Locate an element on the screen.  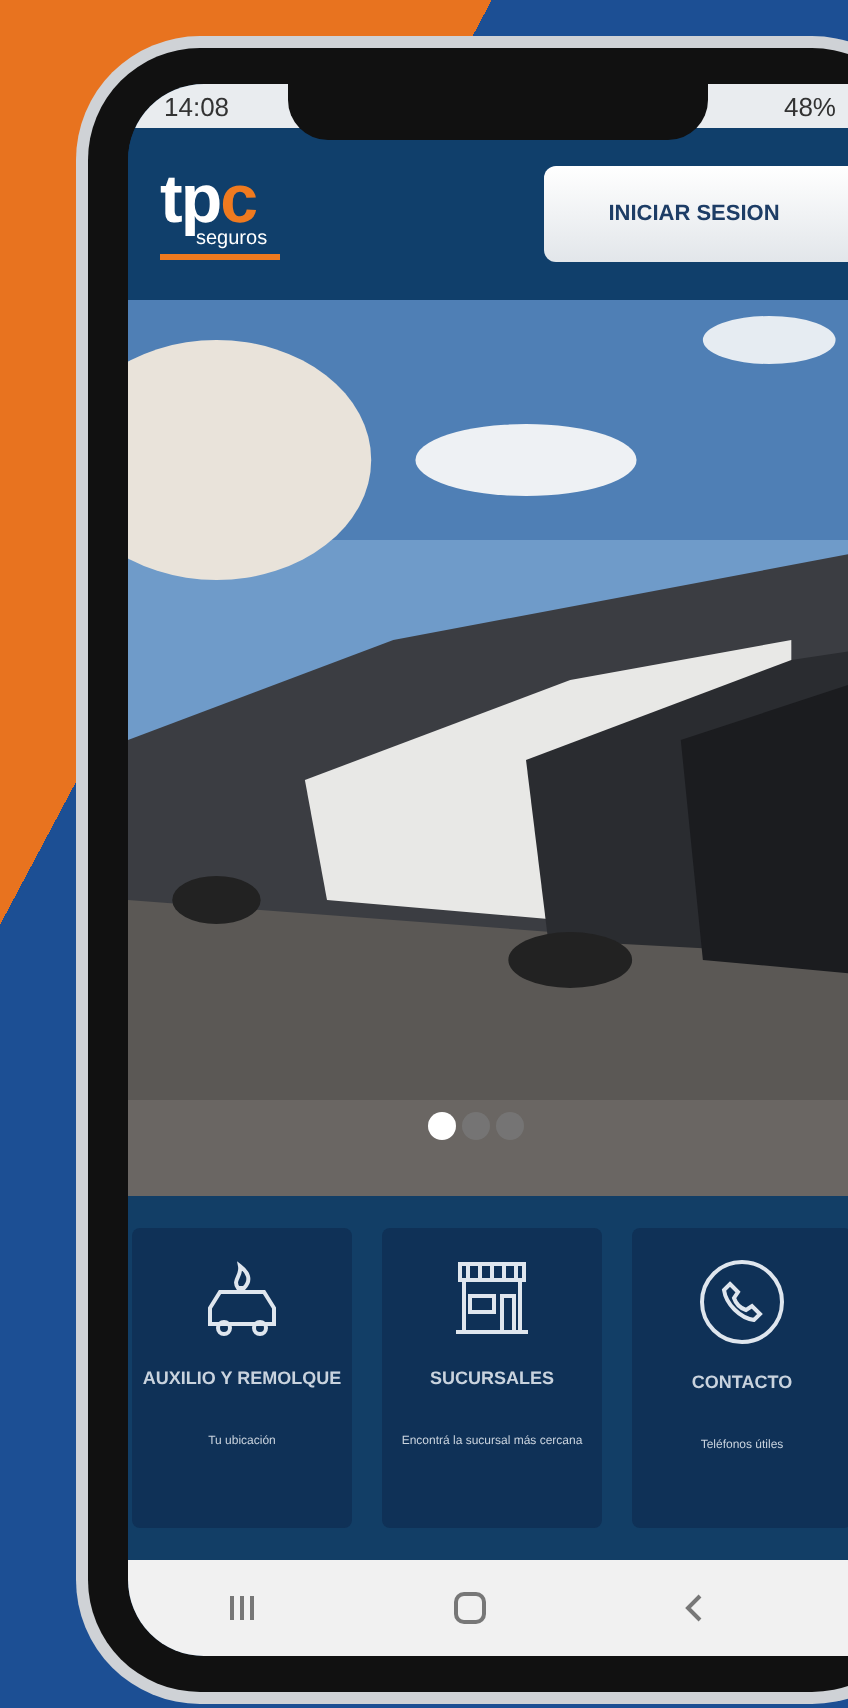
recent-apps-icon is located at coordinates (241, 1608).